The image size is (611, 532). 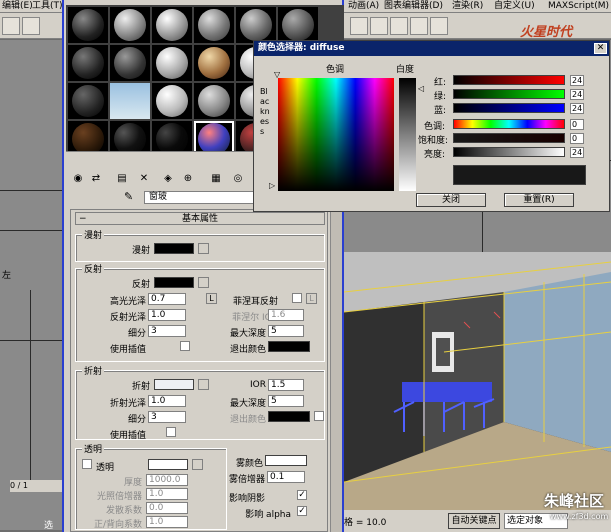 What do you see at coordinates (168, 179) in the screenshot?
I see `make-copy-icon: ◈` at bounding box center [168, 179].